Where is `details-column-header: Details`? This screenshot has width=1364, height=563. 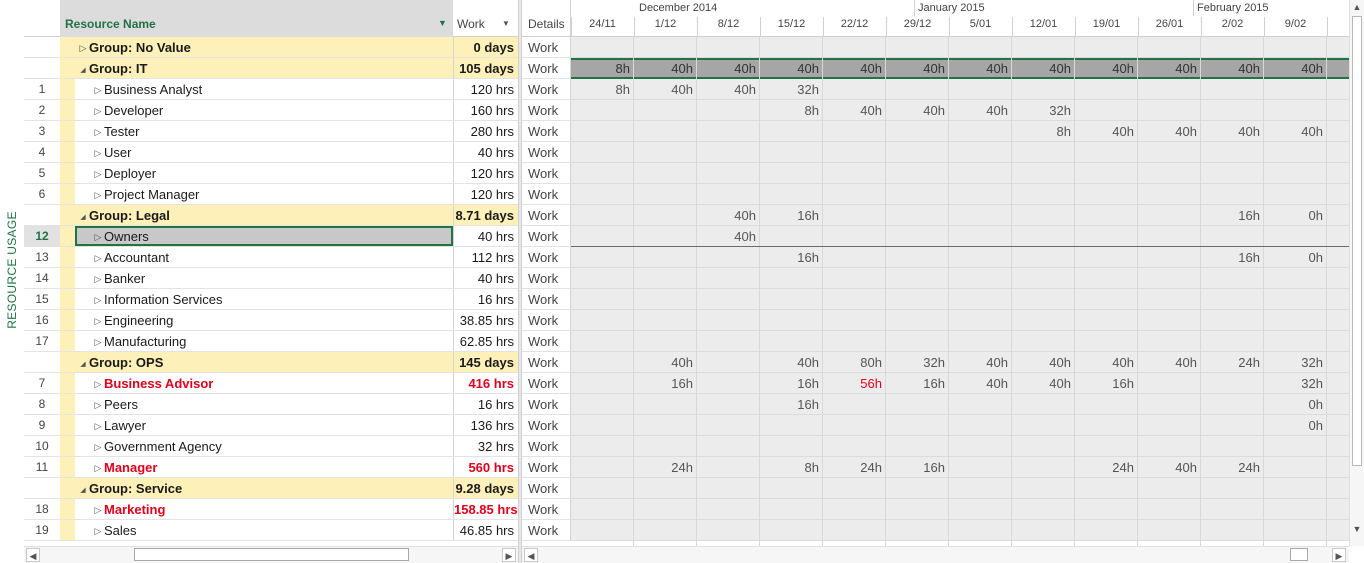 details-column-header: Details is located at coordinates (546, 24).